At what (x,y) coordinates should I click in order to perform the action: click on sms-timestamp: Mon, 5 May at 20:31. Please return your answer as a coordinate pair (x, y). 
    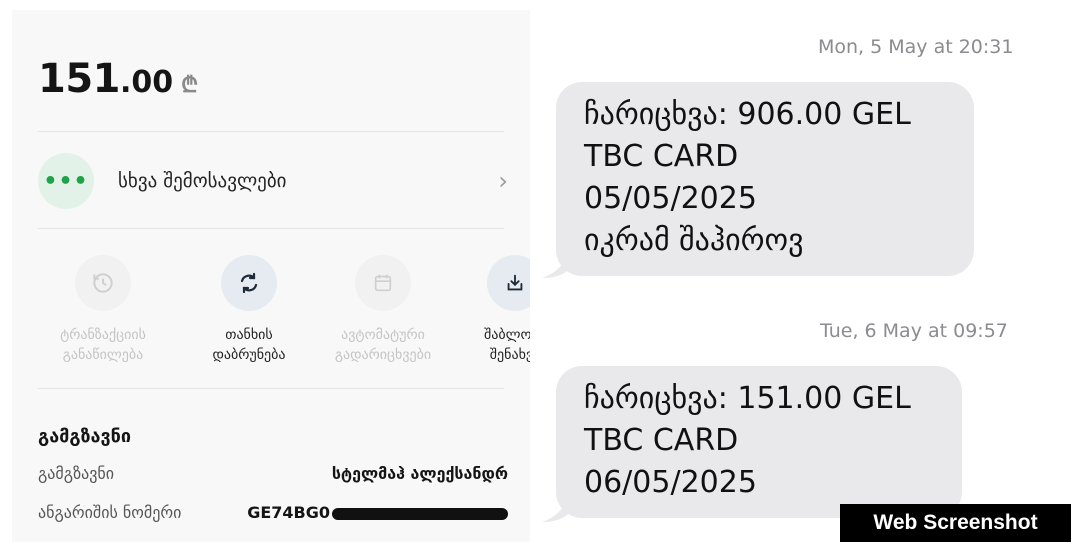
    Looking at the image, I should click on (916, 47).